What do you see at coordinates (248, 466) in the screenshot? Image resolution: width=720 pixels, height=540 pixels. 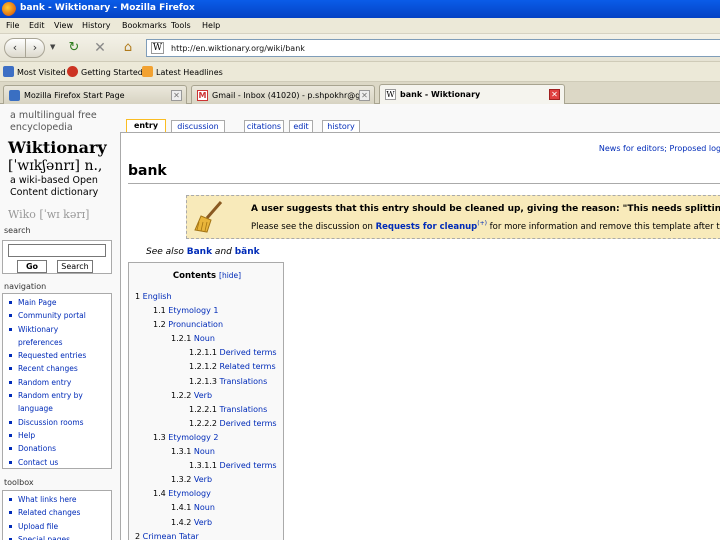 I see `toc-label: Derived terms` at bounding box center [248, 466].